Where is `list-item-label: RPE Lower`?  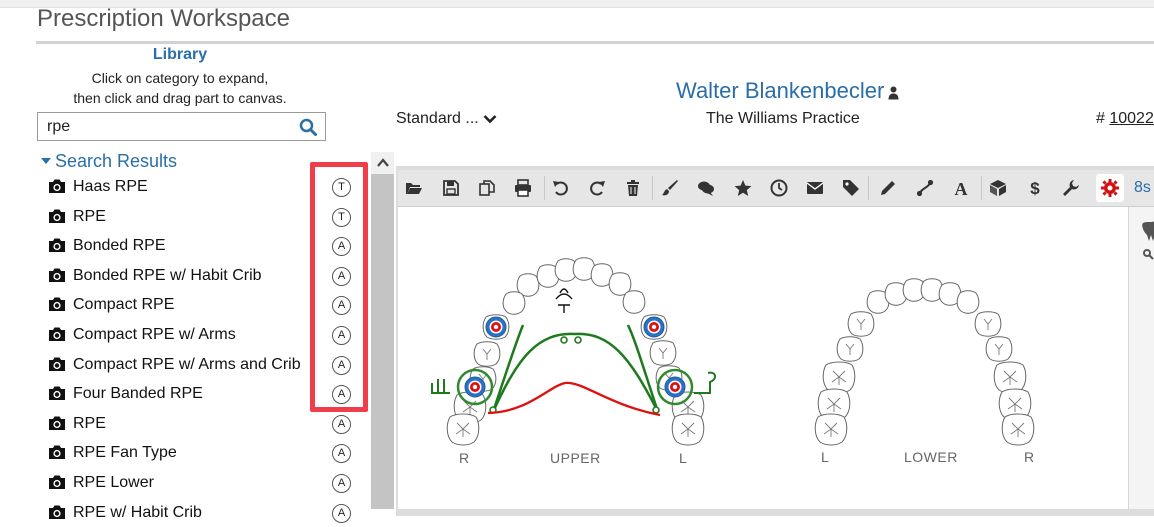
list-item-label: RPE Lower is located at coordinates (113, 483).